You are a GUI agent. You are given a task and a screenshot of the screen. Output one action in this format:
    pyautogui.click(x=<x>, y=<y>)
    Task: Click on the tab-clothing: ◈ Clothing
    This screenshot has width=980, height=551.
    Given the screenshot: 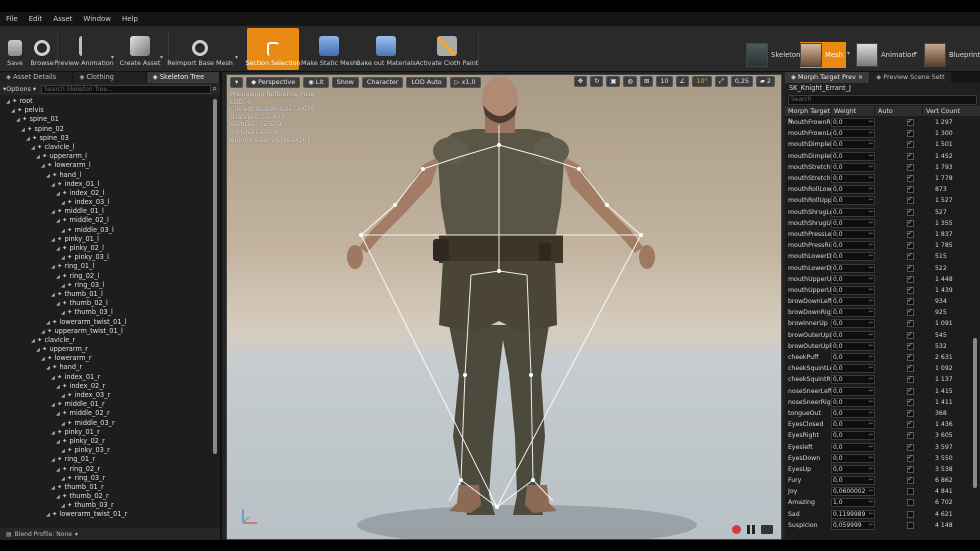 What is the action you would take?
    pyautogui.click(x=109, y=77)
    